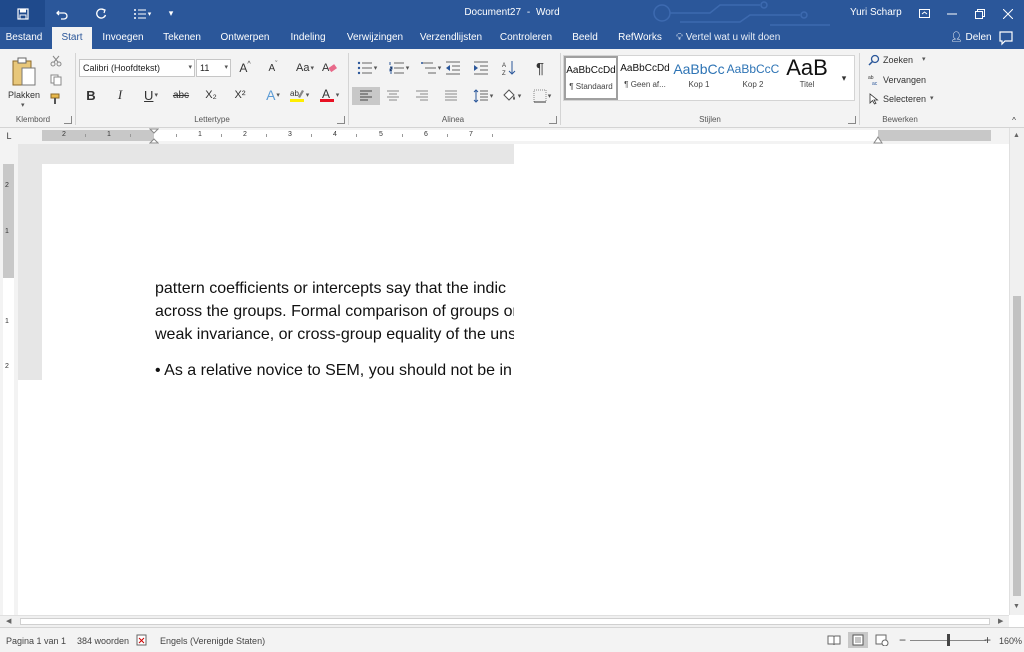  Describe the element at coordinates (366, 96) in the screenshot. I see `align-left-button` at that location.